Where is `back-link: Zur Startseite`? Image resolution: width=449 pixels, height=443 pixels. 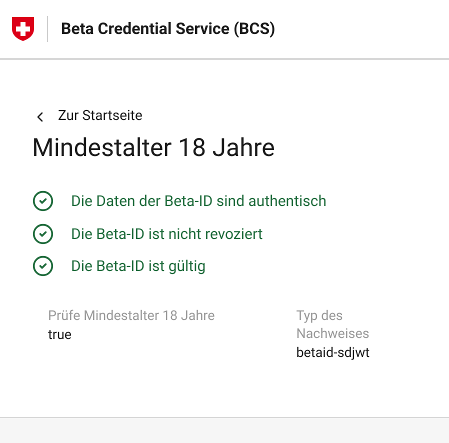
back-link: Zur Startseite is located at coordinates (87, 116).